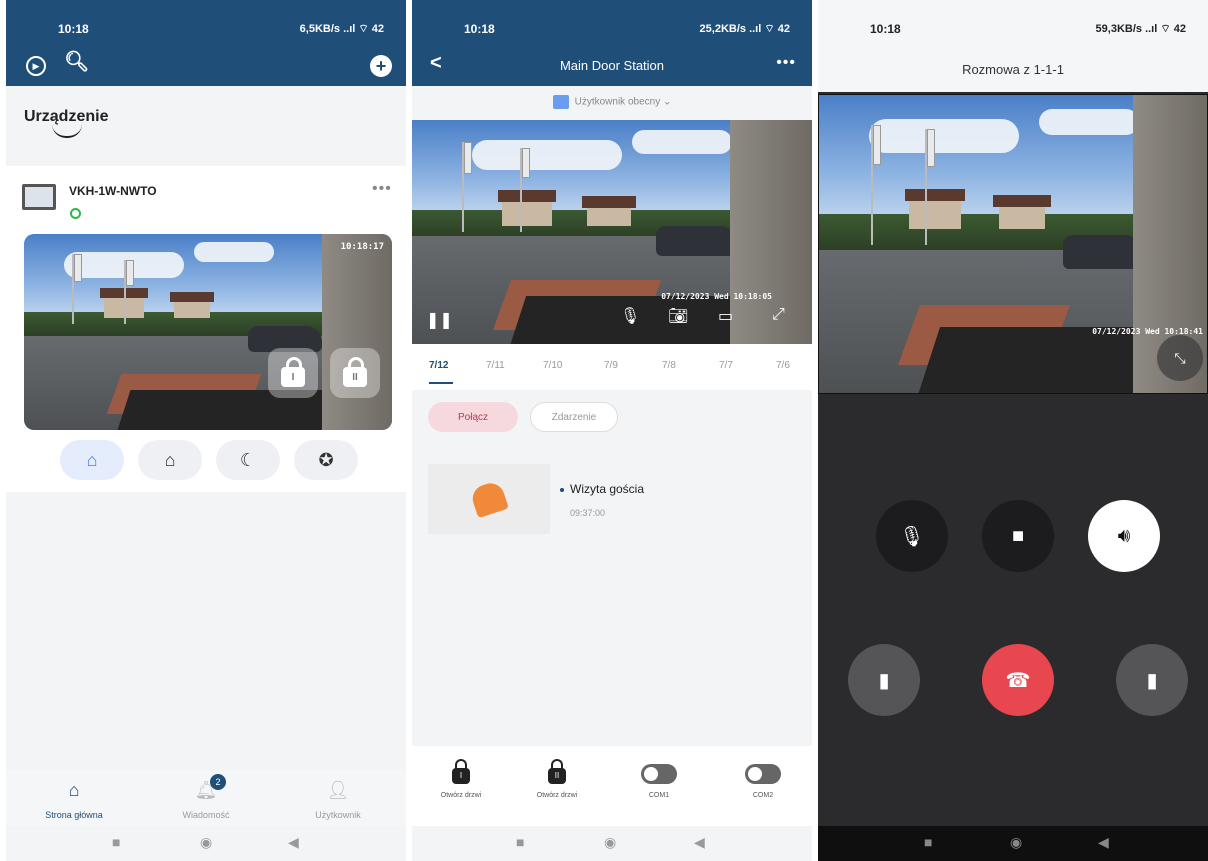 The height and width of the screenshot is (861, 1208). I want to click on bell-icon: 🔔︎, so click(206, 790).